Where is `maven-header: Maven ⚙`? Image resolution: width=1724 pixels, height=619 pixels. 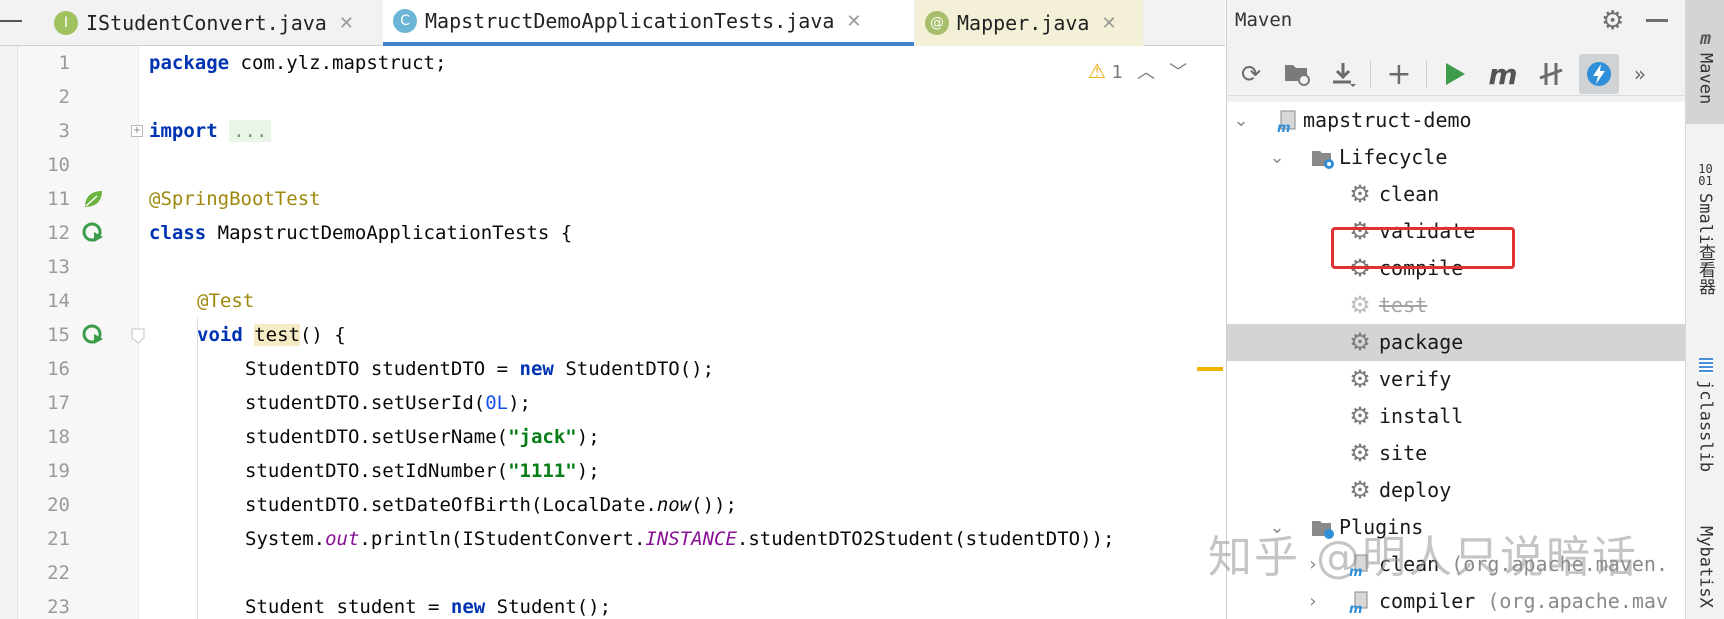 maven-header: Maven ⚙ is located at coordinates (1456, 21).